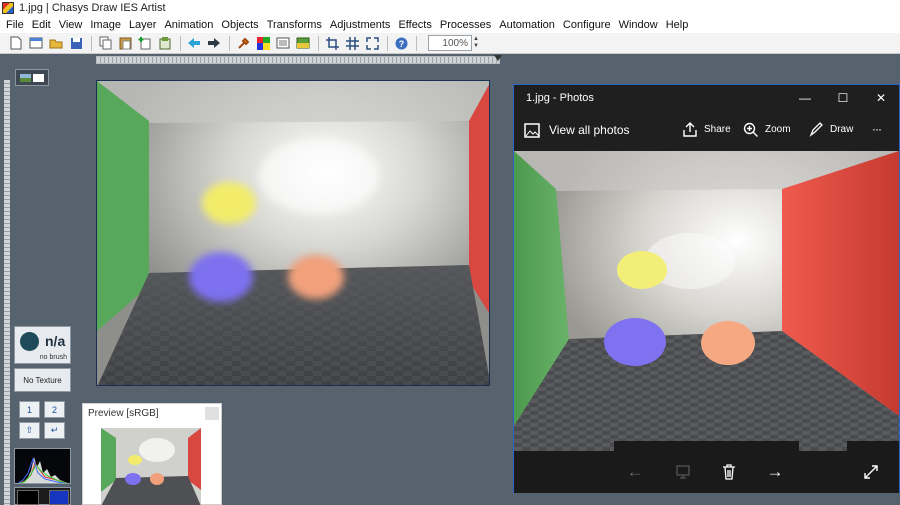 The height and width of the screenshot is (505, 900). What do you see at coordinates (717, 129) in the screenshot?
I see `share-label: Share` at bounding box center [717, 129].